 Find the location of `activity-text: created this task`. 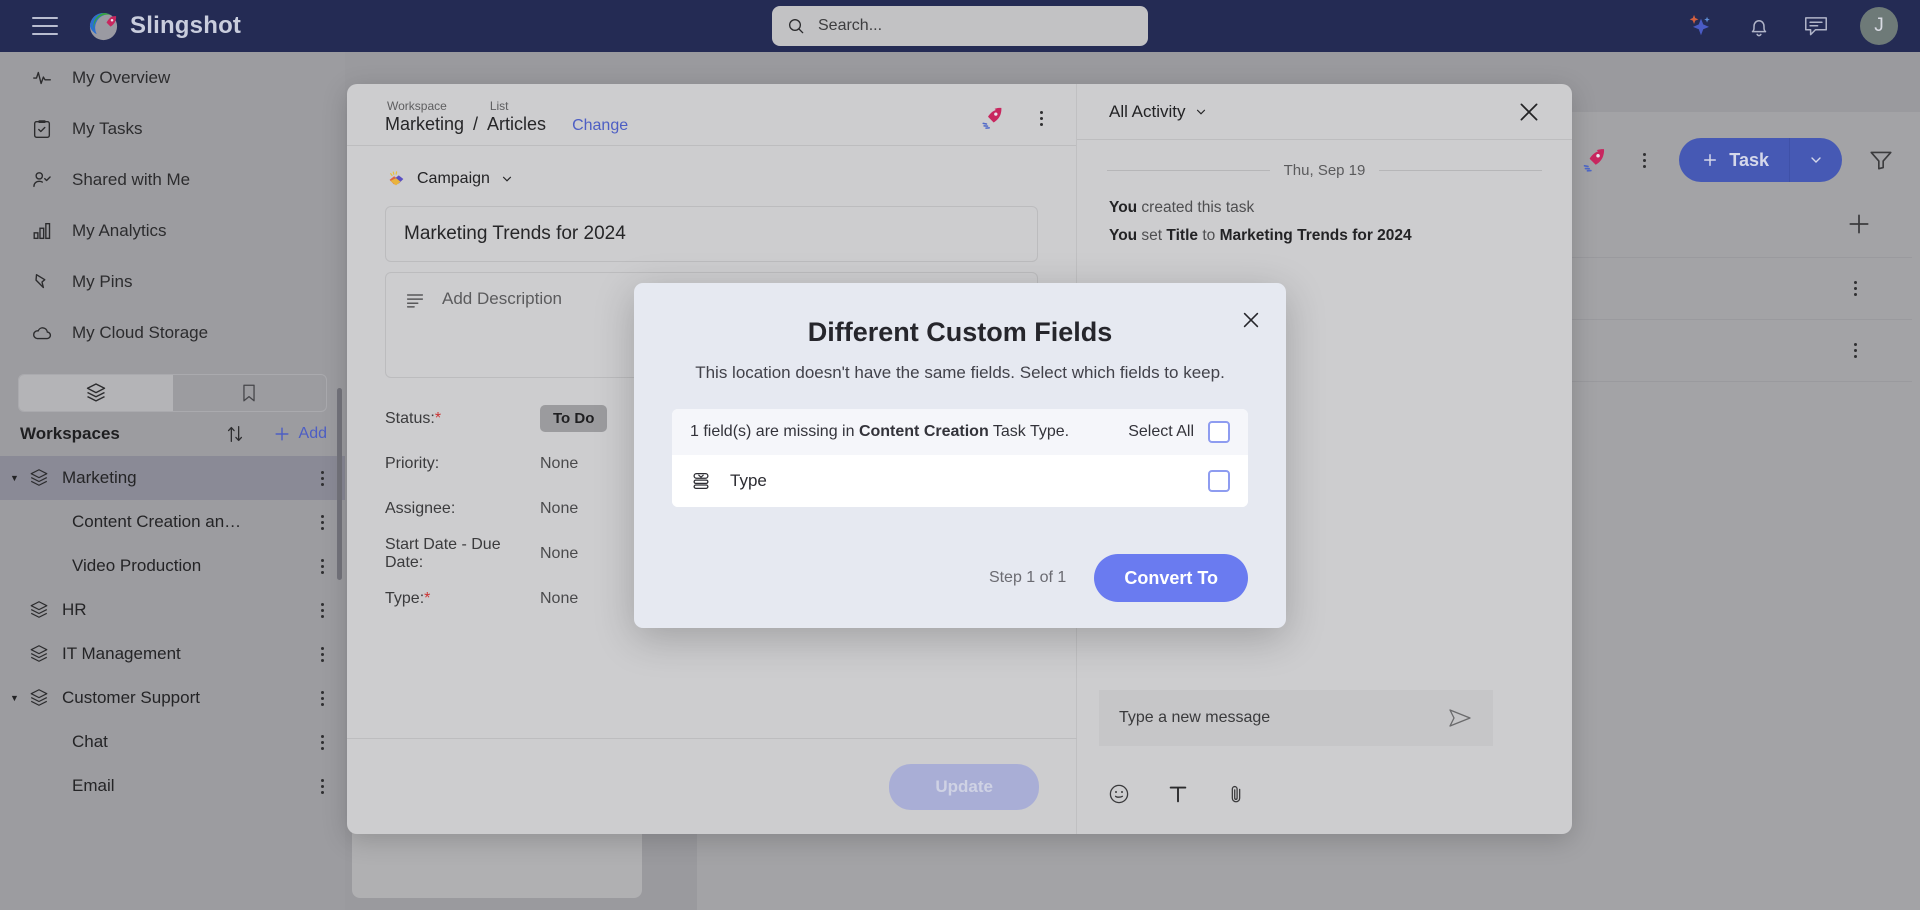

activity-text: created this task is located at coordinates (1196, 207).